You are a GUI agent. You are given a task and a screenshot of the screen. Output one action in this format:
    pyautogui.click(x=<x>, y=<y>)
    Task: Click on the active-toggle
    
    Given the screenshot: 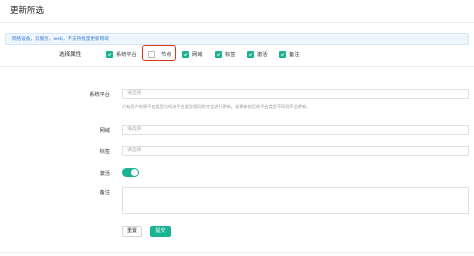 What is the action you would take?
    pyautogui.click(x=130, y=172)
    